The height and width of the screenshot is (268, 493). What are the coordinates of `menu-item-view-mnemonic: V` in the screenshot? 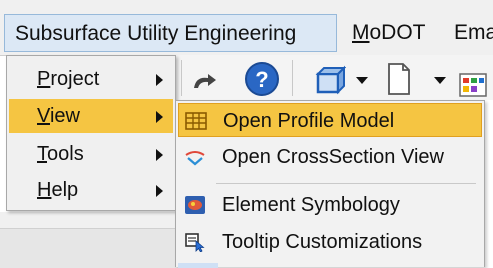 It's located at (43, 116).